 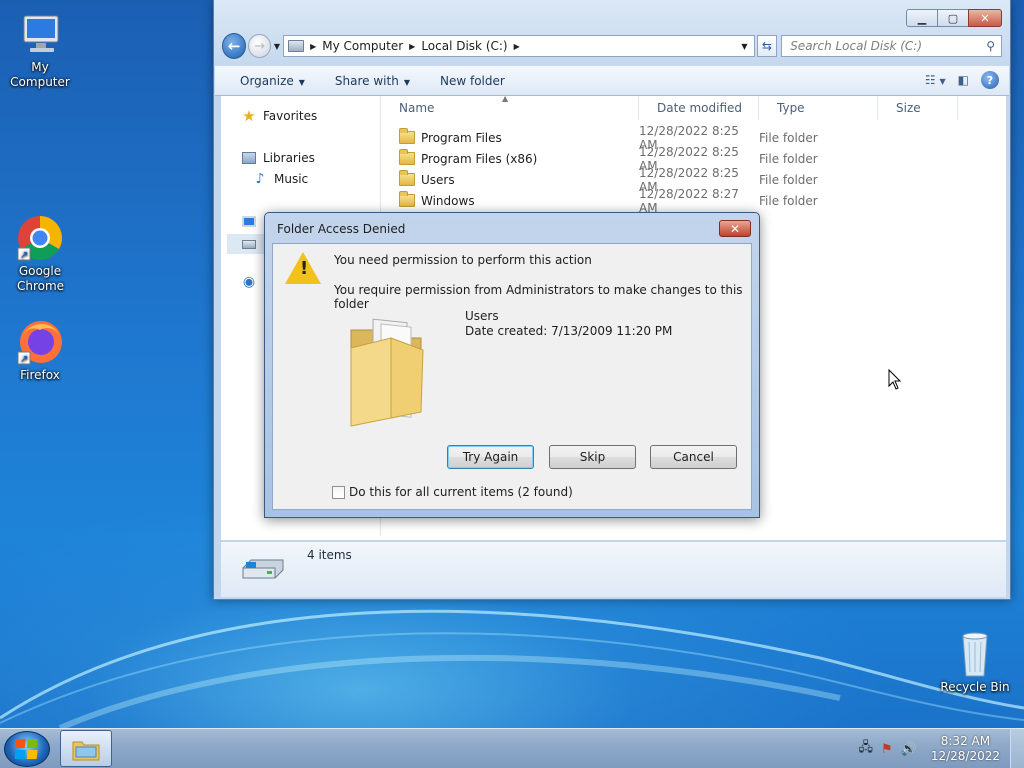 What do you see at coordinates (735, 228) in the screenshot?
I see `dialog-close-button: ✕` at bounding box center [735, 228].